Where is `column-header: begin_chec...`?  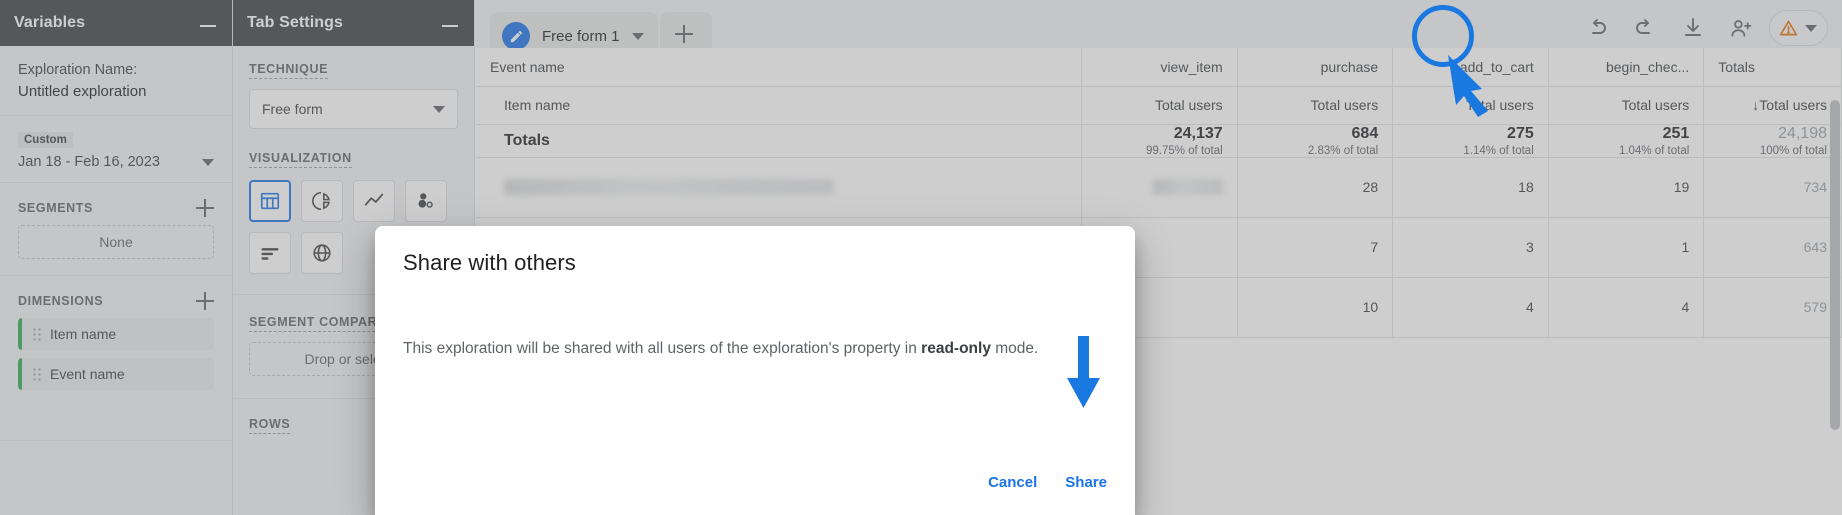 column-header: begin_chec... is located at coordinates (1626, 67).